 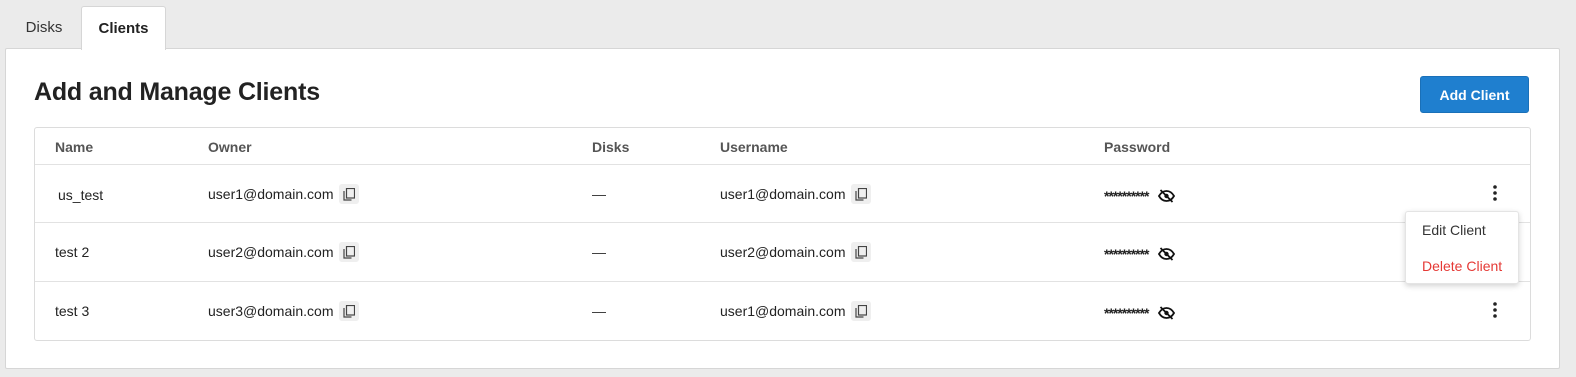 I want to click on owner-email: user3@domain.com, so click(x=271, y=311).